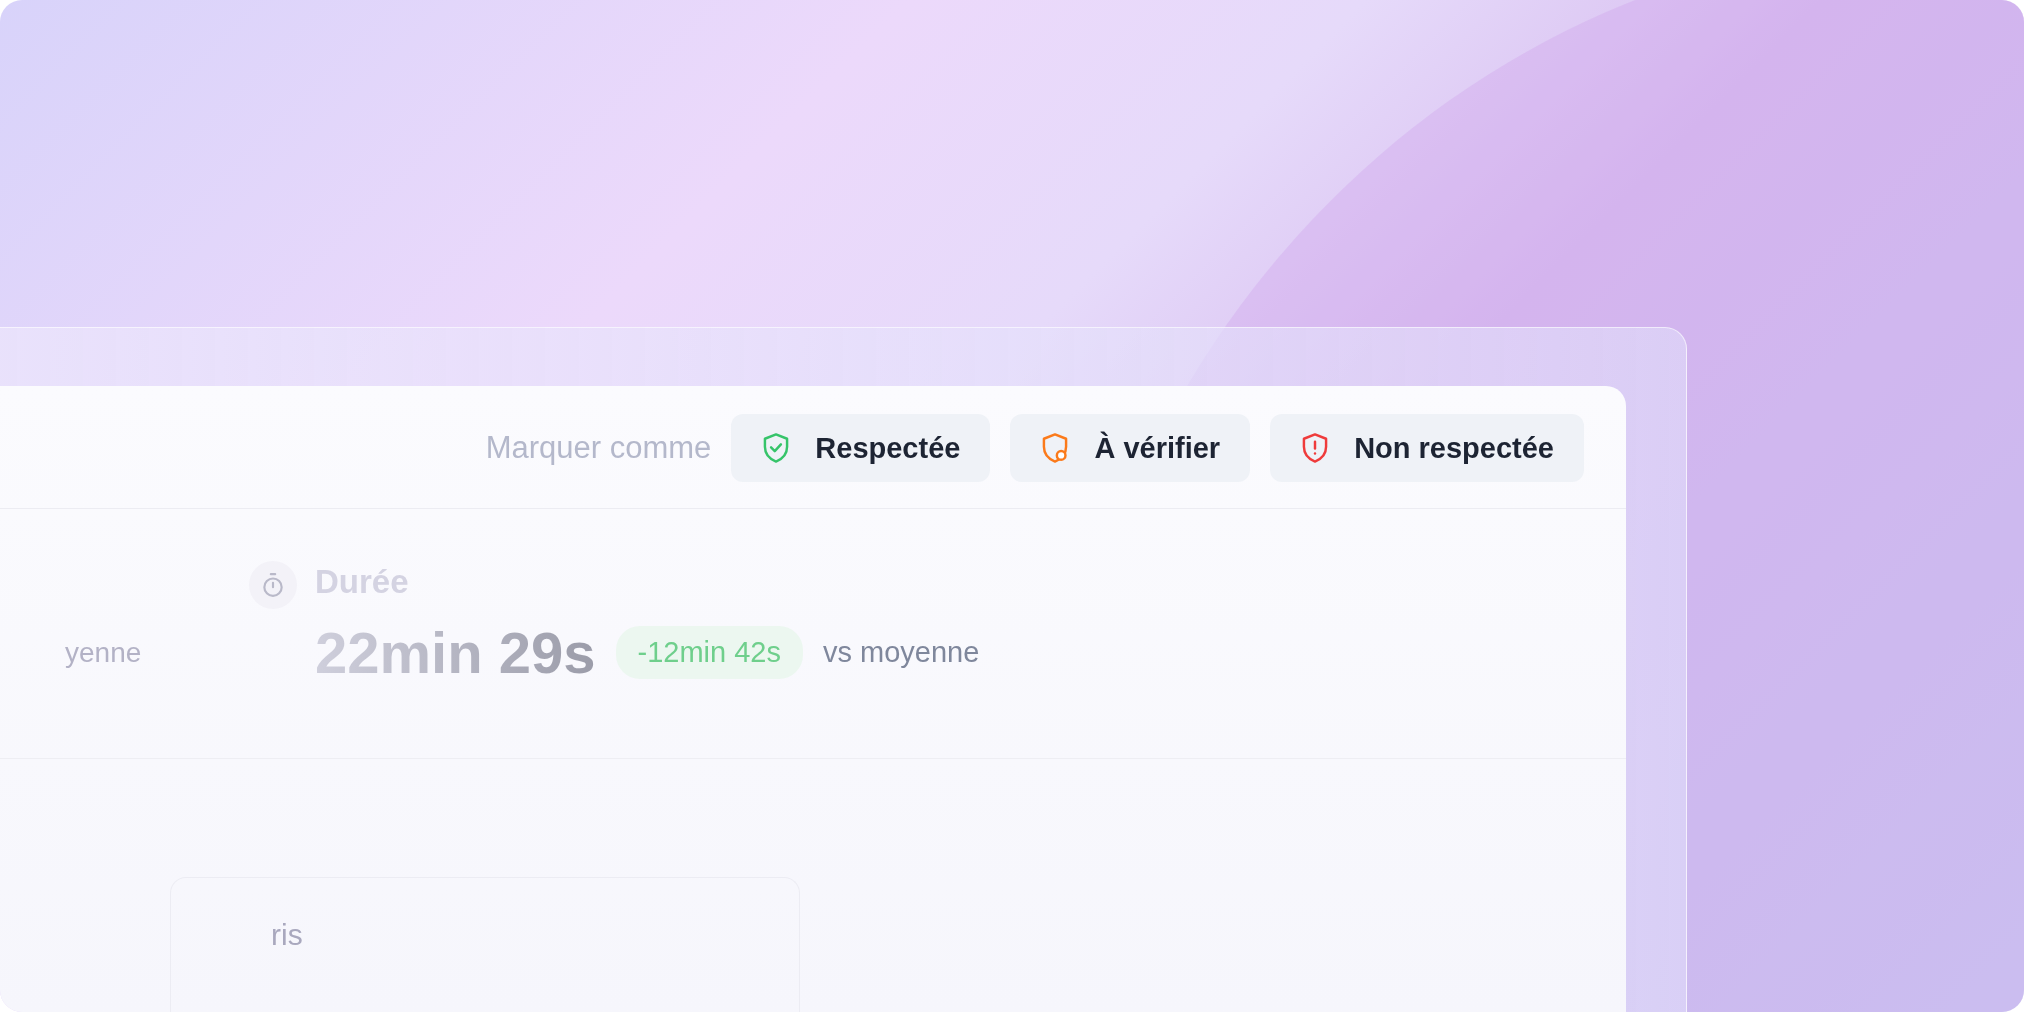 The image size is (2024, 1012). I want to click on faded-label: yenne, so click(104, 653).